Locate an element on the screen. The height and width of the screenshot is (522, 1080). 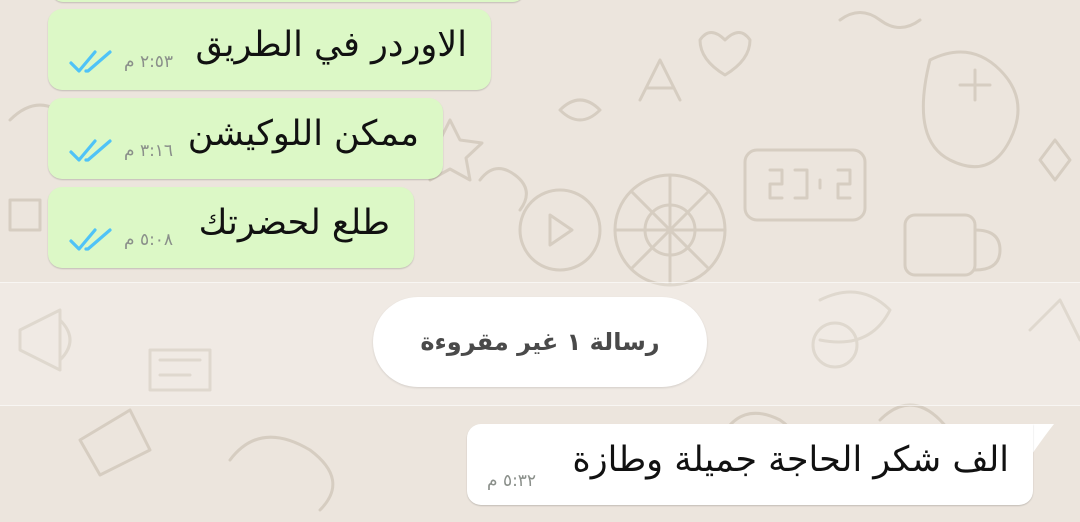
previous-message-bubble-partial is located at coordinates (288, 1).